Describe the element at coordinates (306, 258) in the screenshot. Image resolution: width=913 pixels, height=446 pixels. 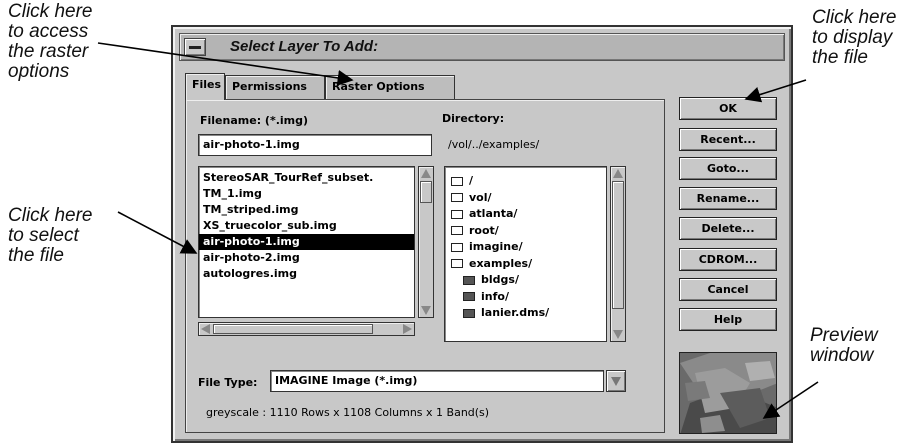
I see `file-list-item: air-photo-2.img` at that location.